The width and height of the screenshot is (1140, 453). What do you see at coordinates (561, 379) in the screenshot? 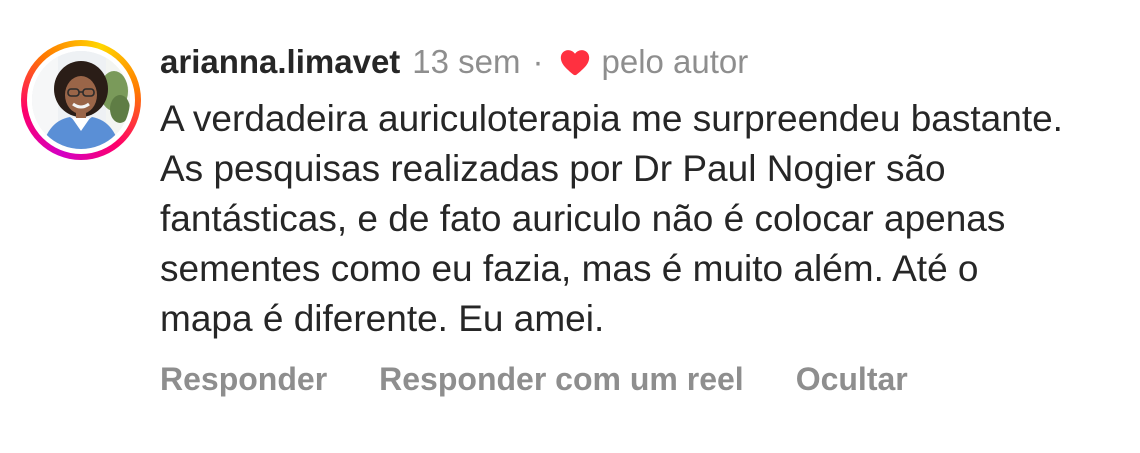
I see `reply-with-reel-button: Responder com um reel` at bounding box center [561, 379].